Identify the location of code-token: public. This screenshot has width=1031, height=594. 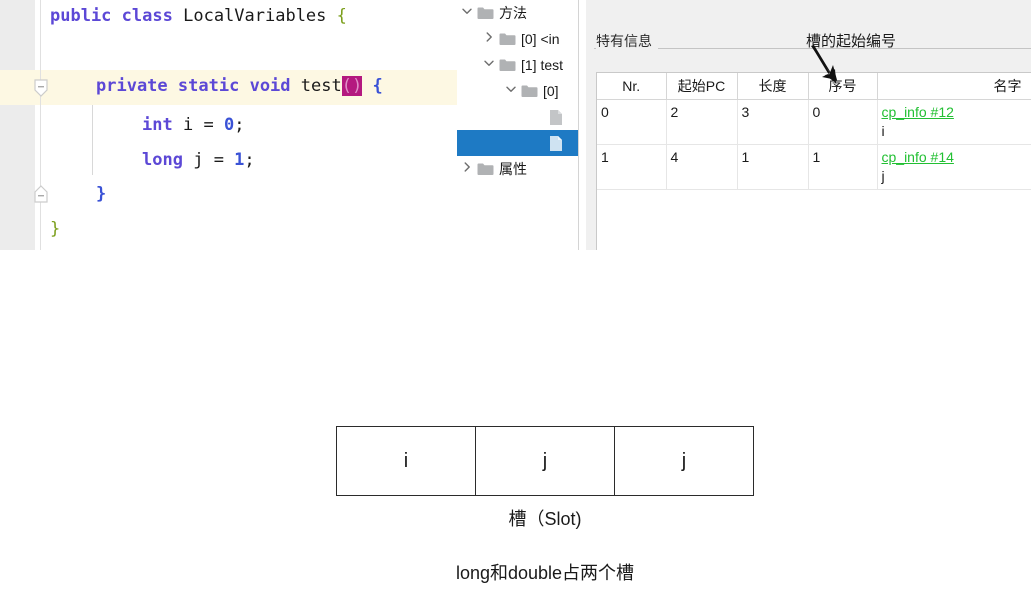
(81, 16).